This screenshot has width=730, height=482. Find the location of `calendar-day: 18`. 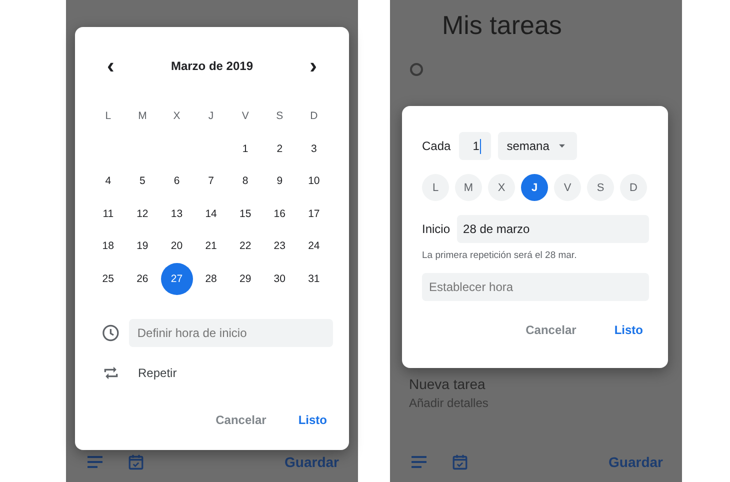

calendar-day: 18 is located at coordinates (108, 246).